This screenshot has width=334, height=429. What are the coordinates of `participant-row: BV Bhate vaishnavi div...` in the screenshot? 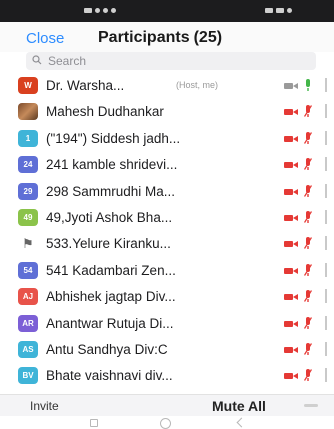 It's located at (167, 376).